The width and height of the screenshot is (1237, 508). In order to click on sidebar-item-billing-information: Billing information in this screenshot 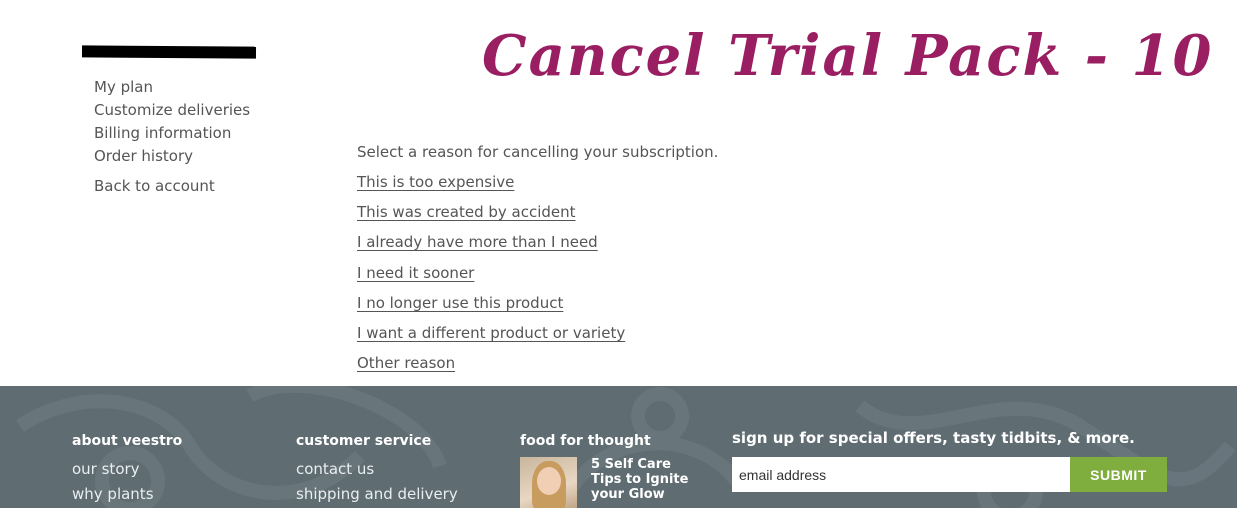, I will do `click(172, 133)`.